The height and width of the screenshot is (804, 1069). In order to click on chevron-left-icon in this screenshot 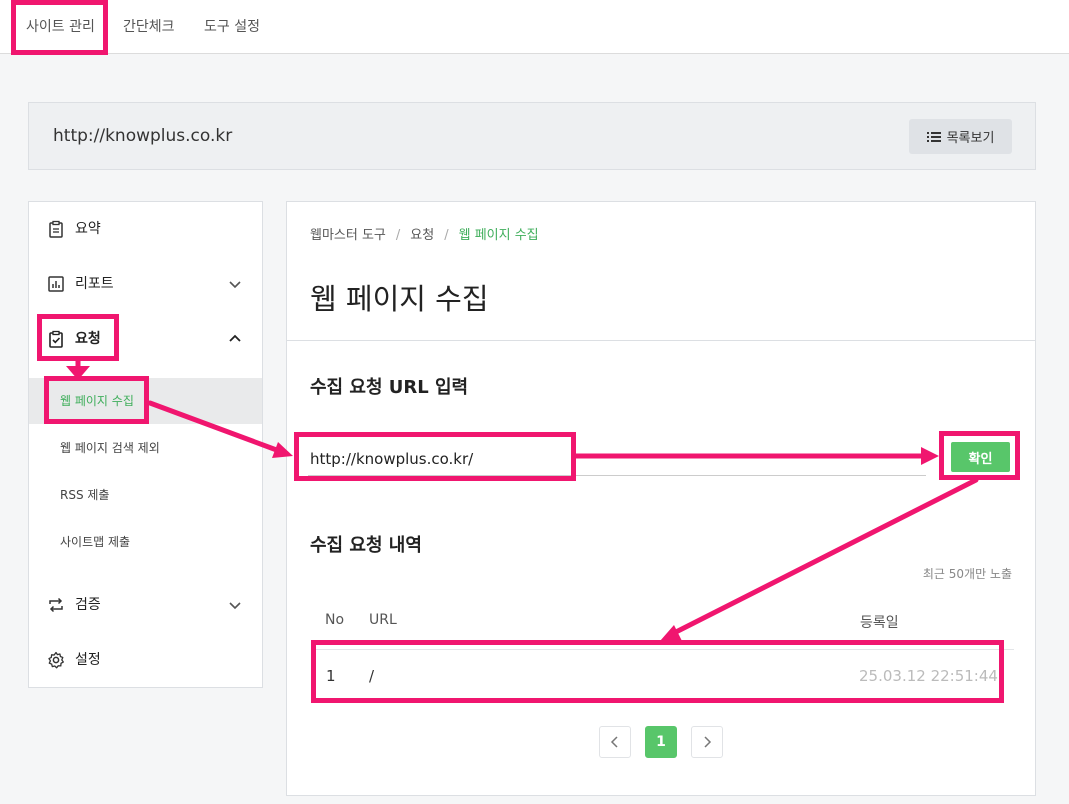, I will do `click(614, 742)`.